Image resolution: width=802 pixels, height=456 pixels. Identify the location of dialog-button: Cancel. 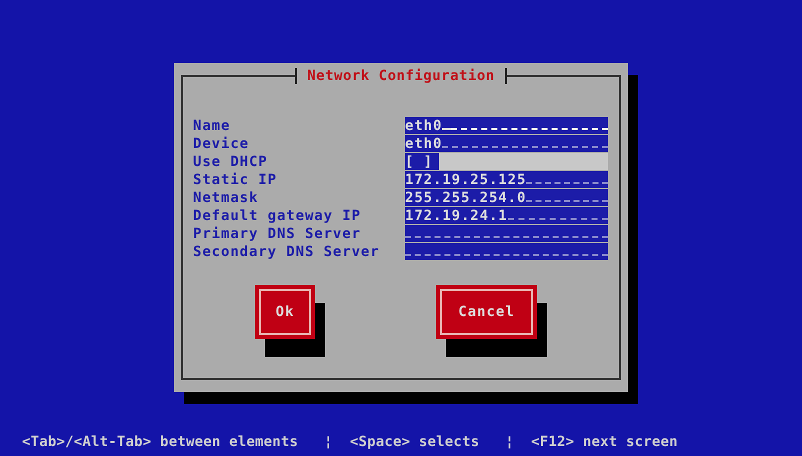
(486, 312).